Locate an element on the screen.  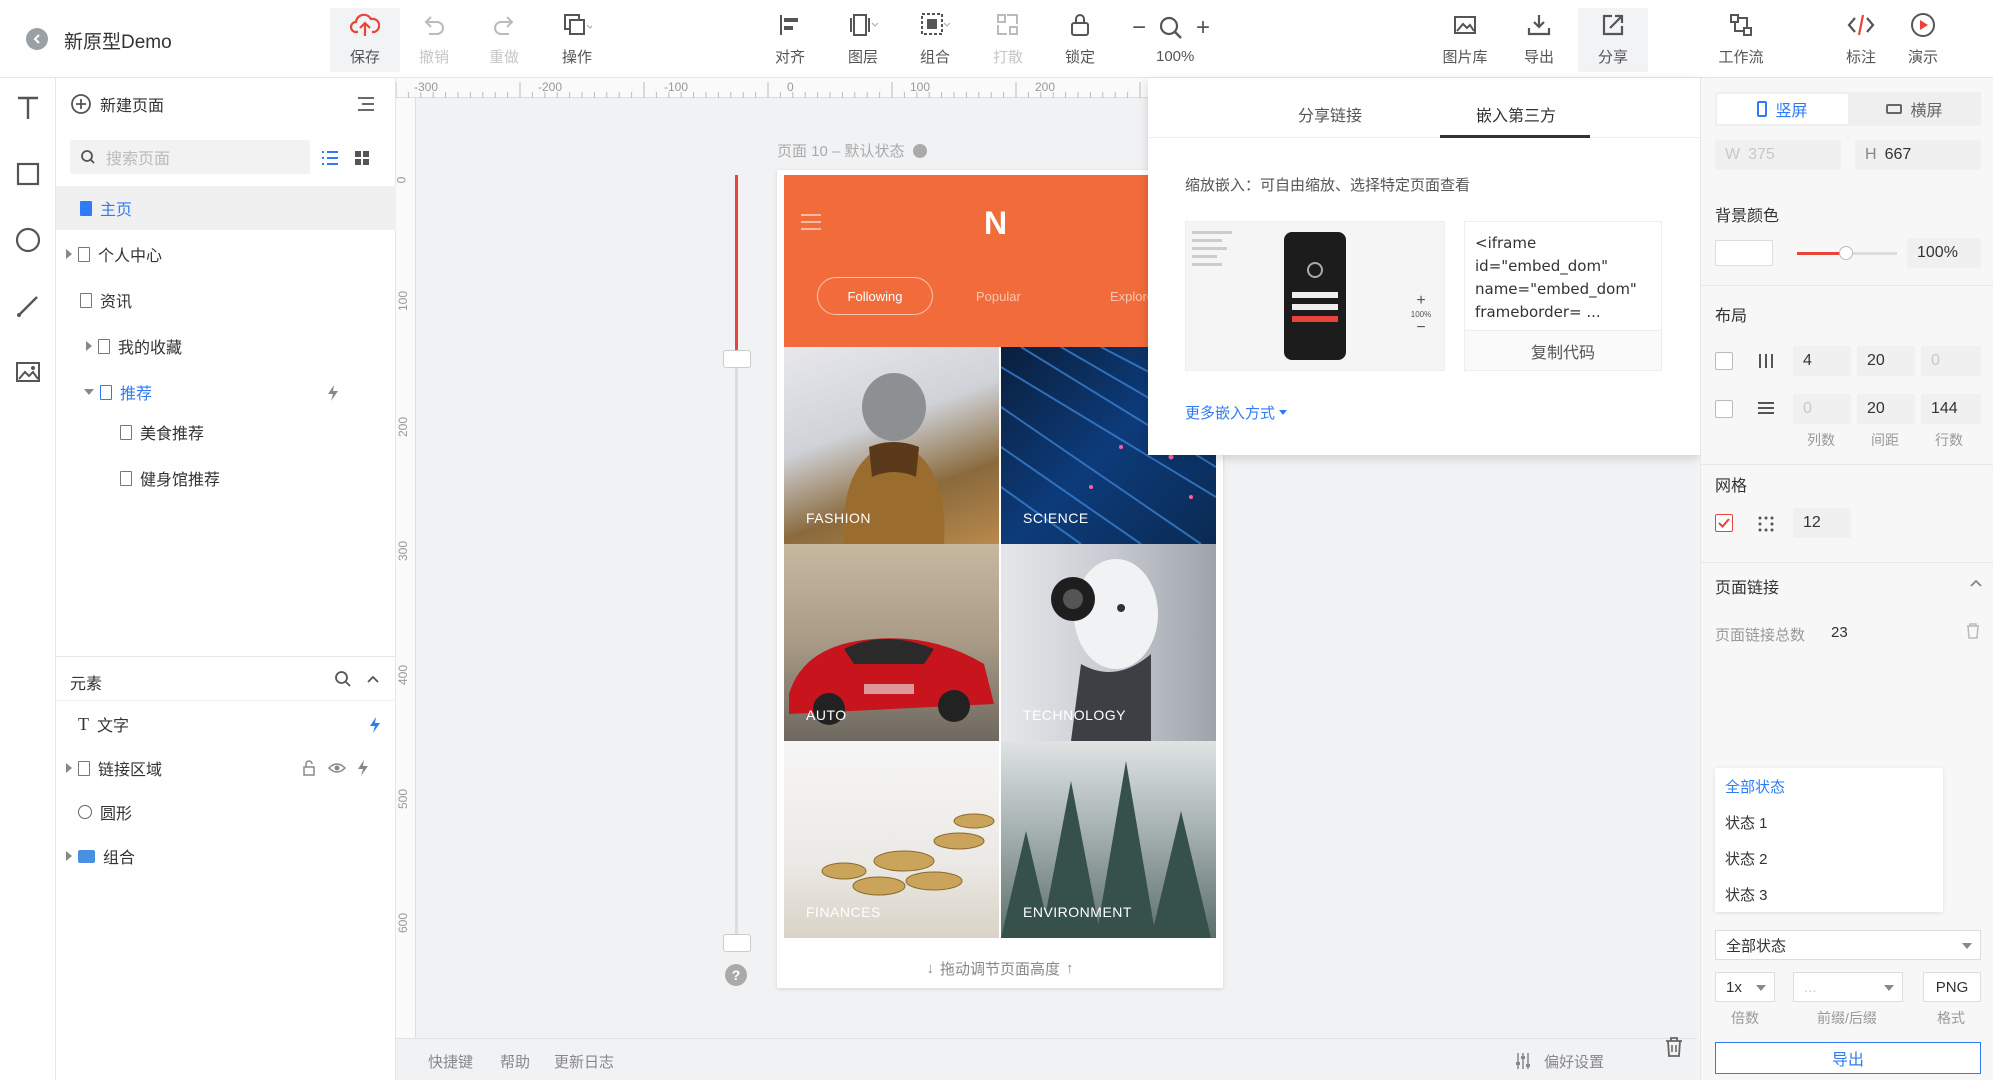
state-select: 全部状态 is located at coordinates (1848, 945).